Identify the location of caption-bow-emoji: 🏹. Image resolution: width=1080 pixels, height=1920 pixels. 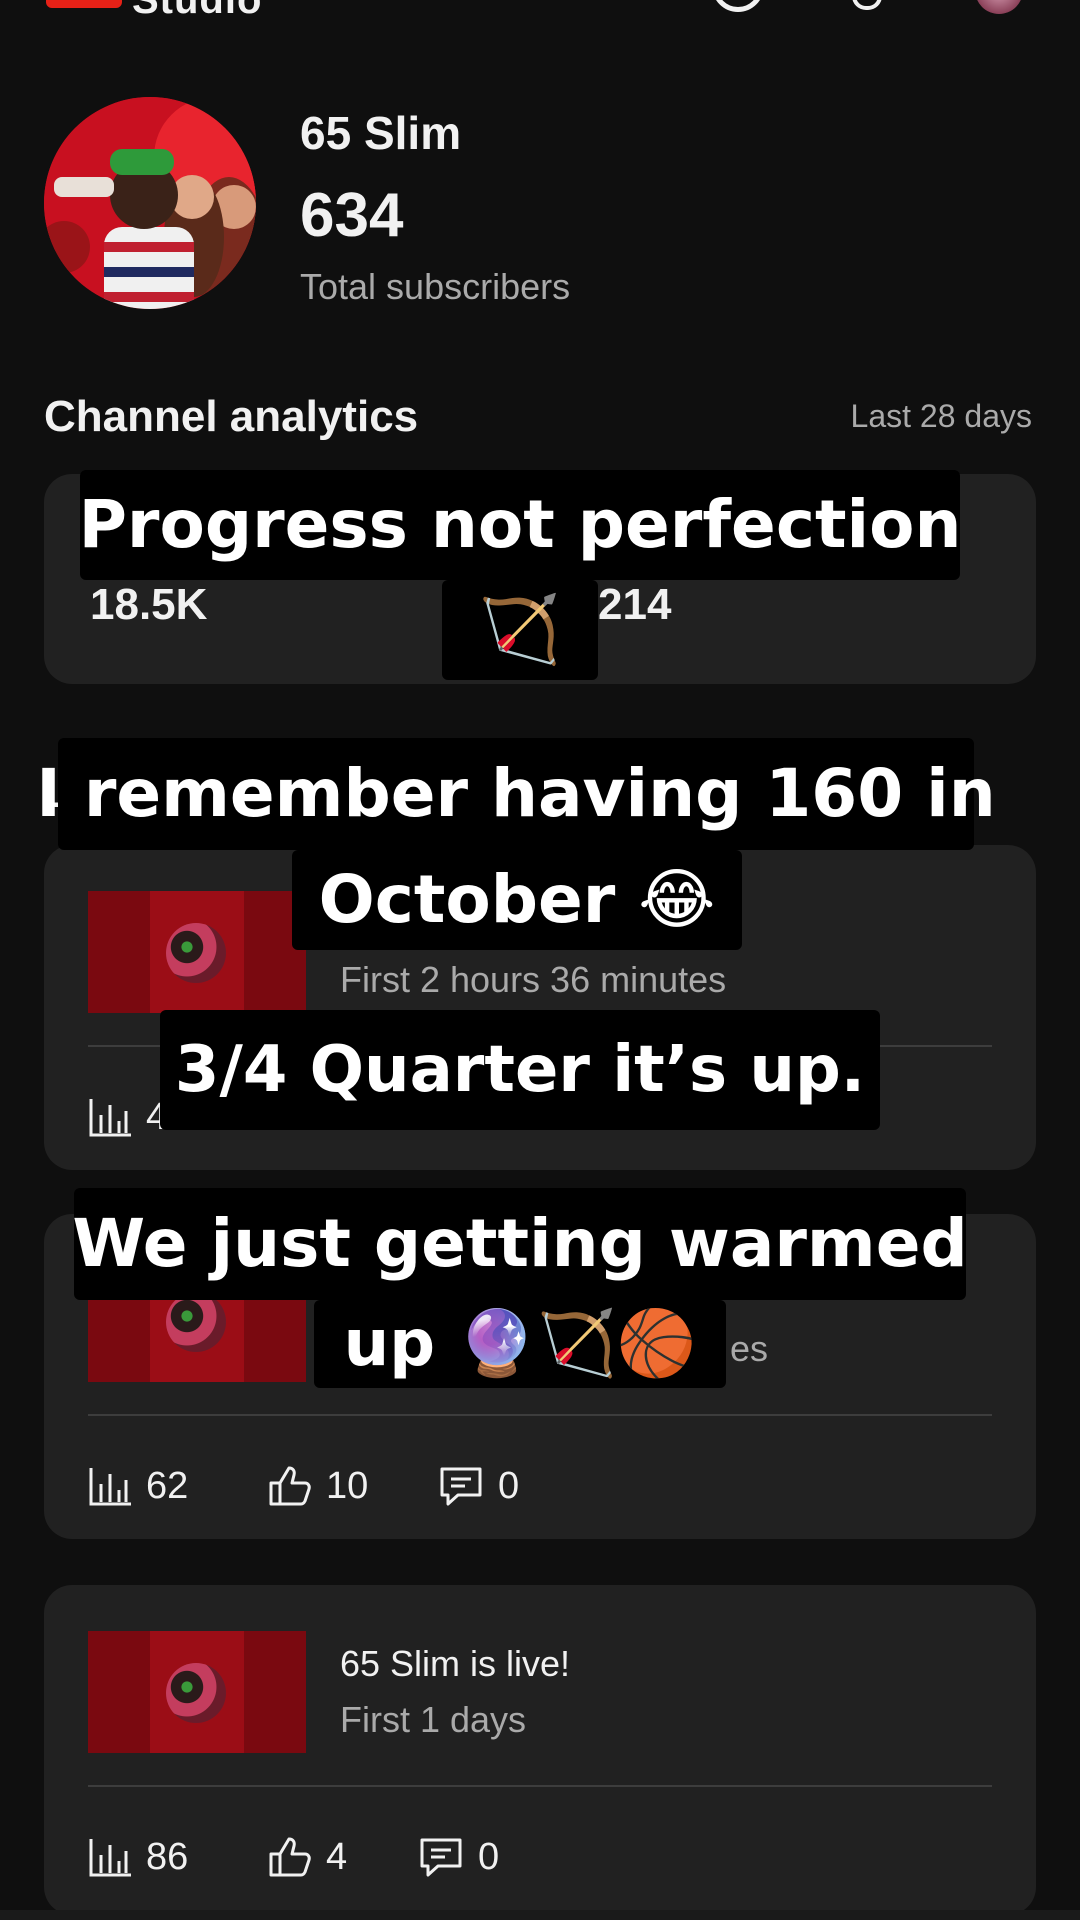
(520, 630).